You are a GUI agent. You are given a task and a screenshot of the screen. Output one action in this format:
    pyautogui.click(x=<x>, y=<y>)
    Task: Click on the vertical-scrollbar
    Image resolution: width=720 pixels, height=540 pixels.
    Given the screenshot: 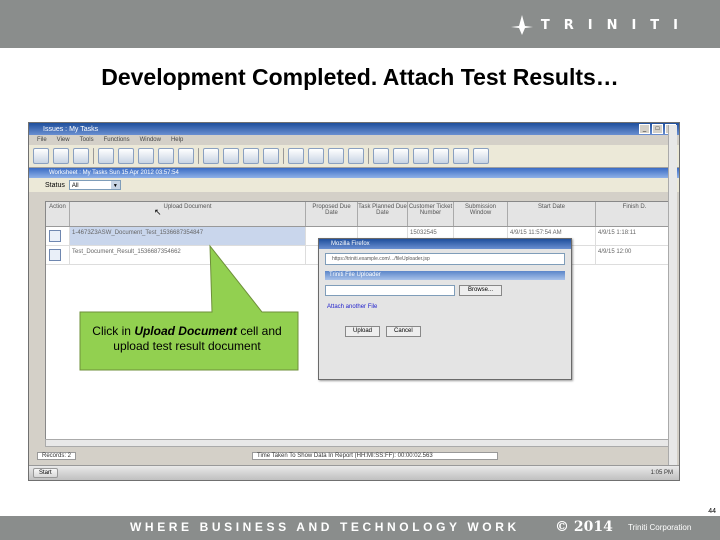 What is the action you would take?
    pyautogui.click(x=672, y=302)
    